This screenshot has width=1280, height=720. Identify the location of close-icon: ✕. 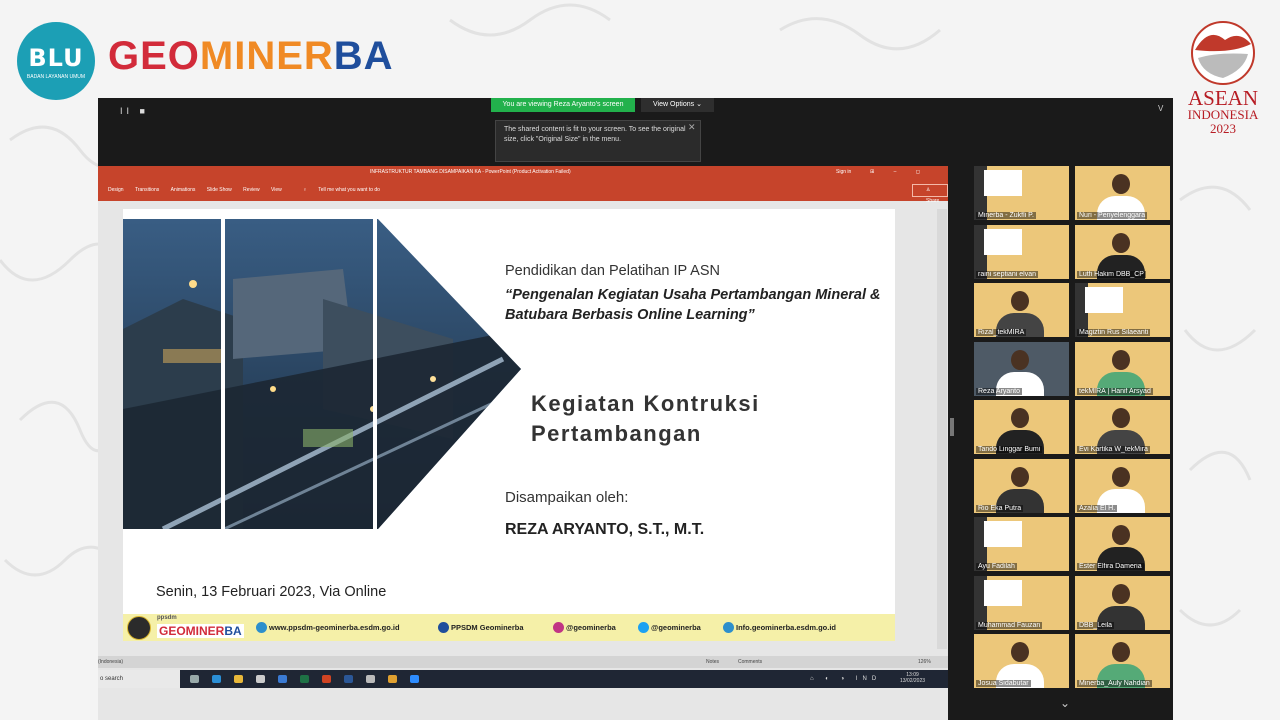
(692, 127).